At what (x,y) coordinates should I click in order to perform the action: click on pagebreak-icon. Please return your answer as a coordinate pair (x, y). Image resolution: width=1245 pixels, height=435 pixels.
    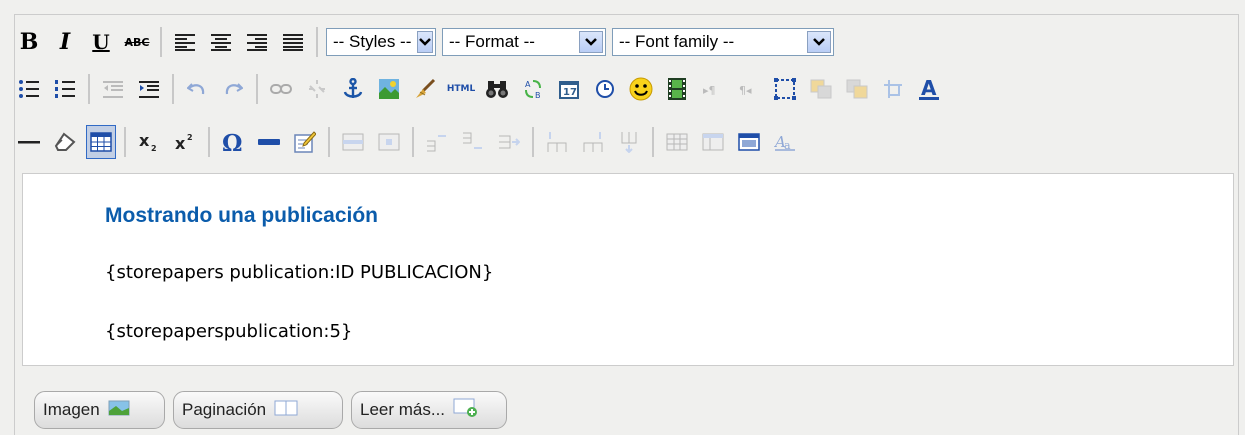
    Looking at the image, I should click on (286, 410).